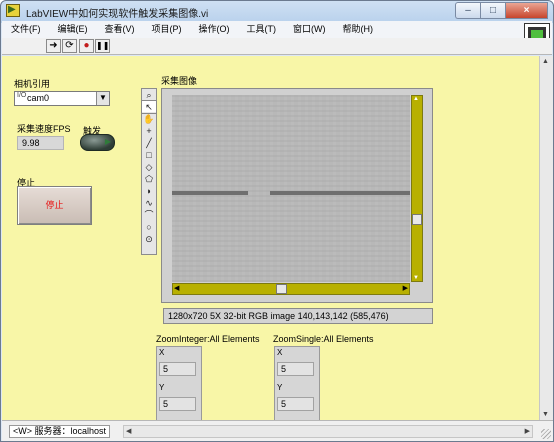  I want to click on zoom-integer-y-value: 5, so click(177, 404).